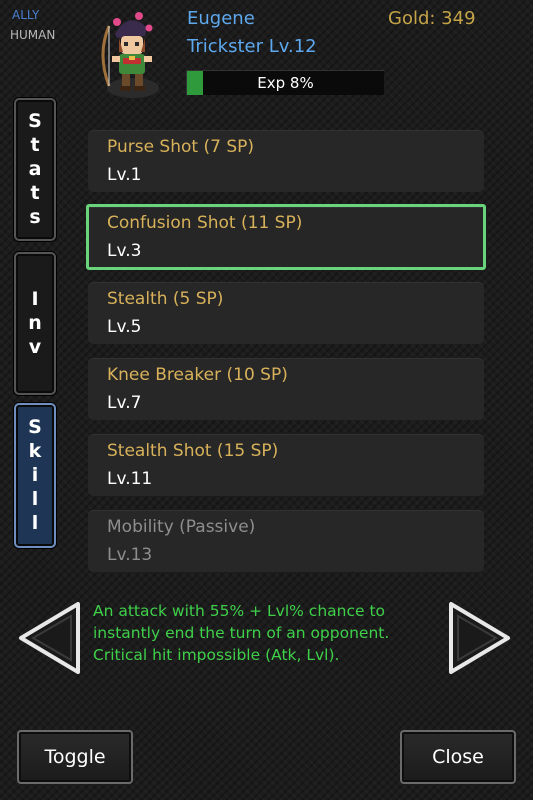  I want to click on tab-stats-label: Stats, so click(35, 169).